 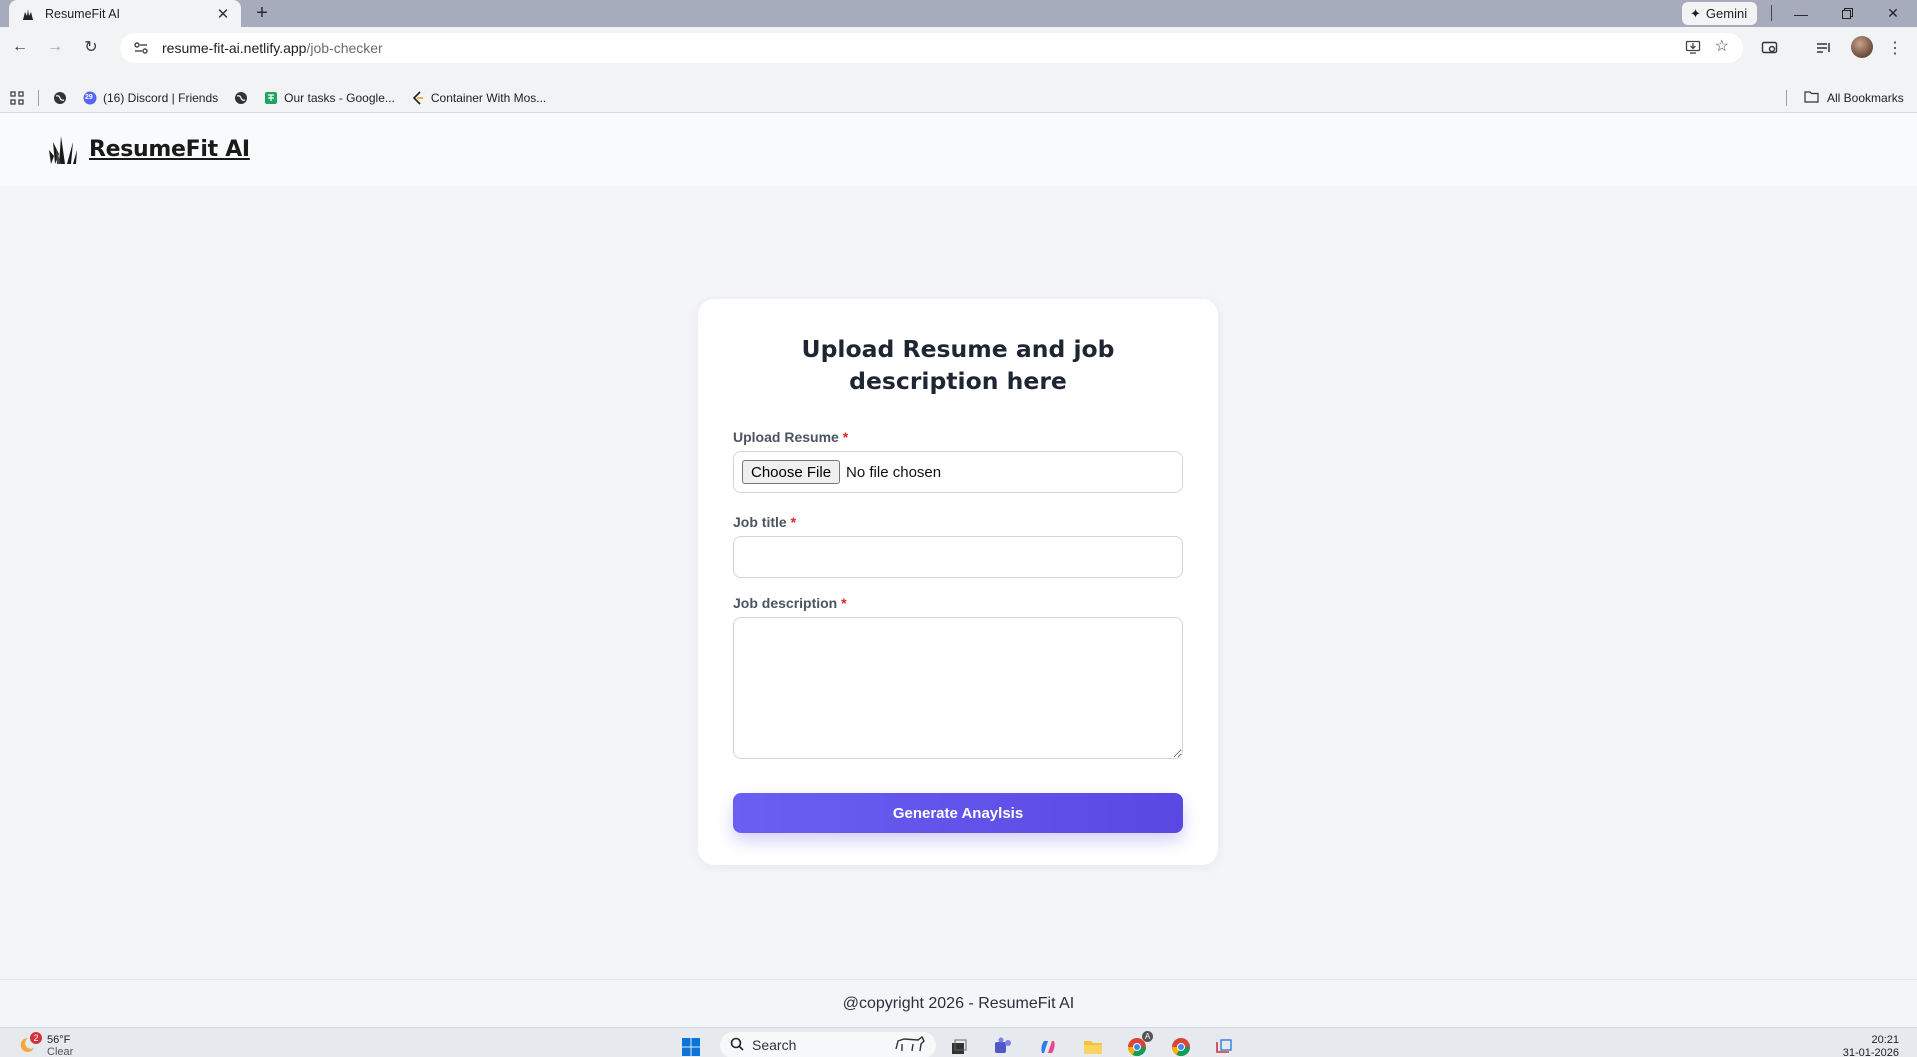 I want to click on tab-search-icon, so click(x=1770, y=48).